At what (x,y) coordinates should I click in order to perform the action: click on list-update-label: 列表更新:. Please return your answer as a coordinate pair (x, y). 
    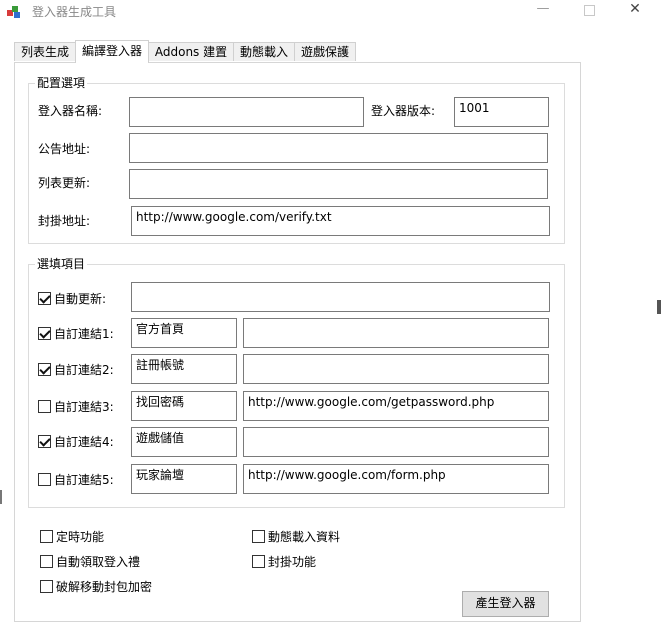
    Looking at the image, I should click on (64, 183).